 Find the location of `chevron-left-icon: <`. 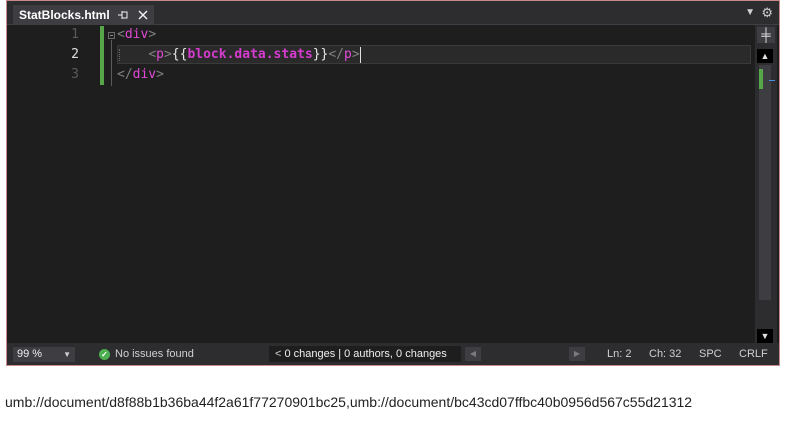

chevron-left-icon: < is located at coordinates (278, 354).